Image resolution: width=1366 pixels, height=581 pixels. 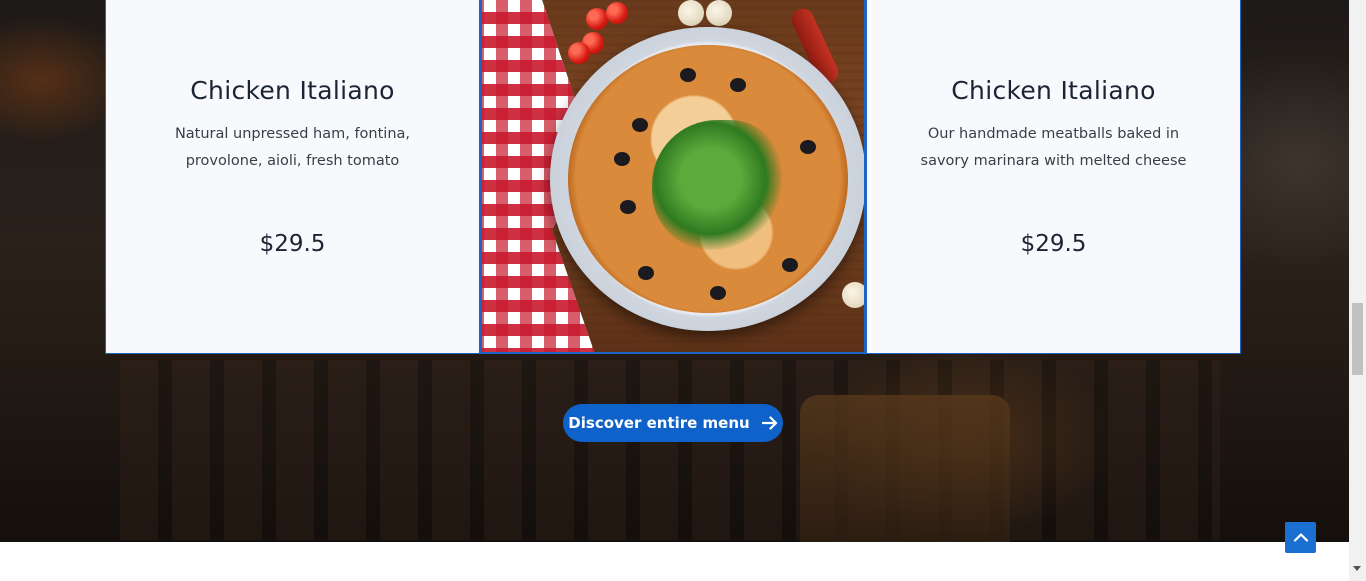 What do you see at coordinates (1357, 290) in the screenshot?
I see `page-scrollbar` at bounding box center [1357, 290].